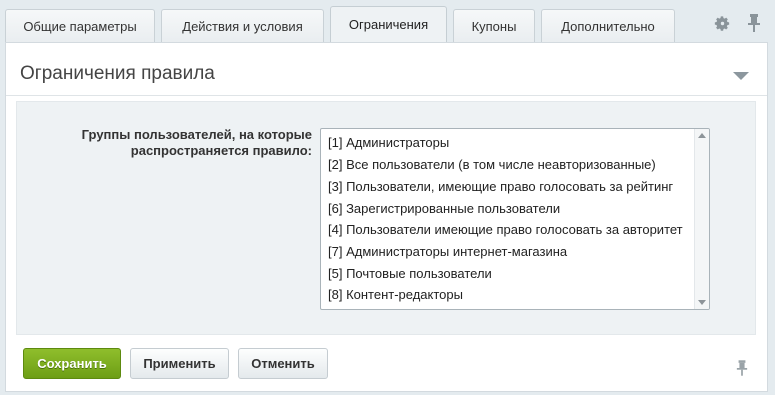 The image size is (775, 395). I want to click on section-title: Ограничения правила, so click(117, 73).